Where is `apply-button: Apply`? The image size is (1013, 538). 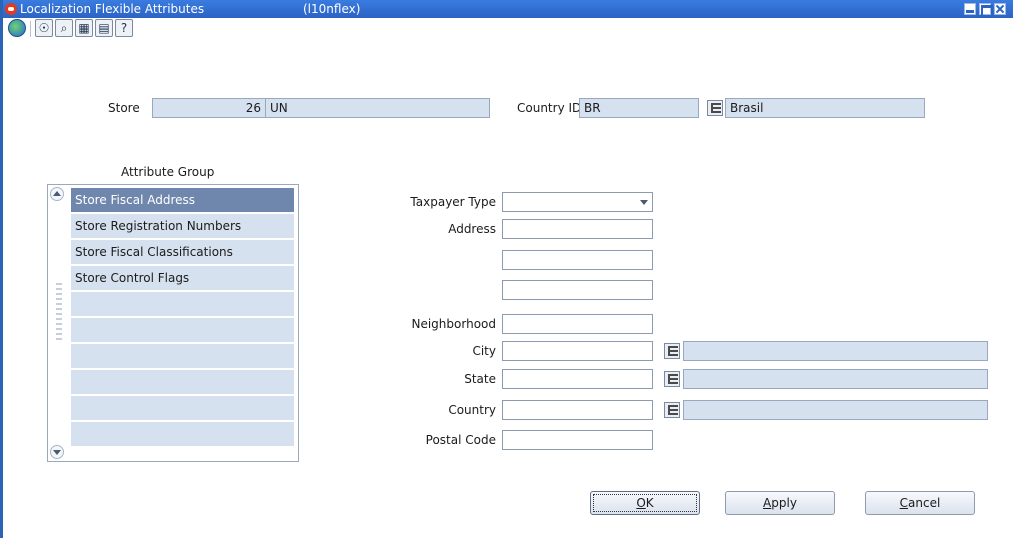
apply-button: Apply is located at coordinates (780, 503).